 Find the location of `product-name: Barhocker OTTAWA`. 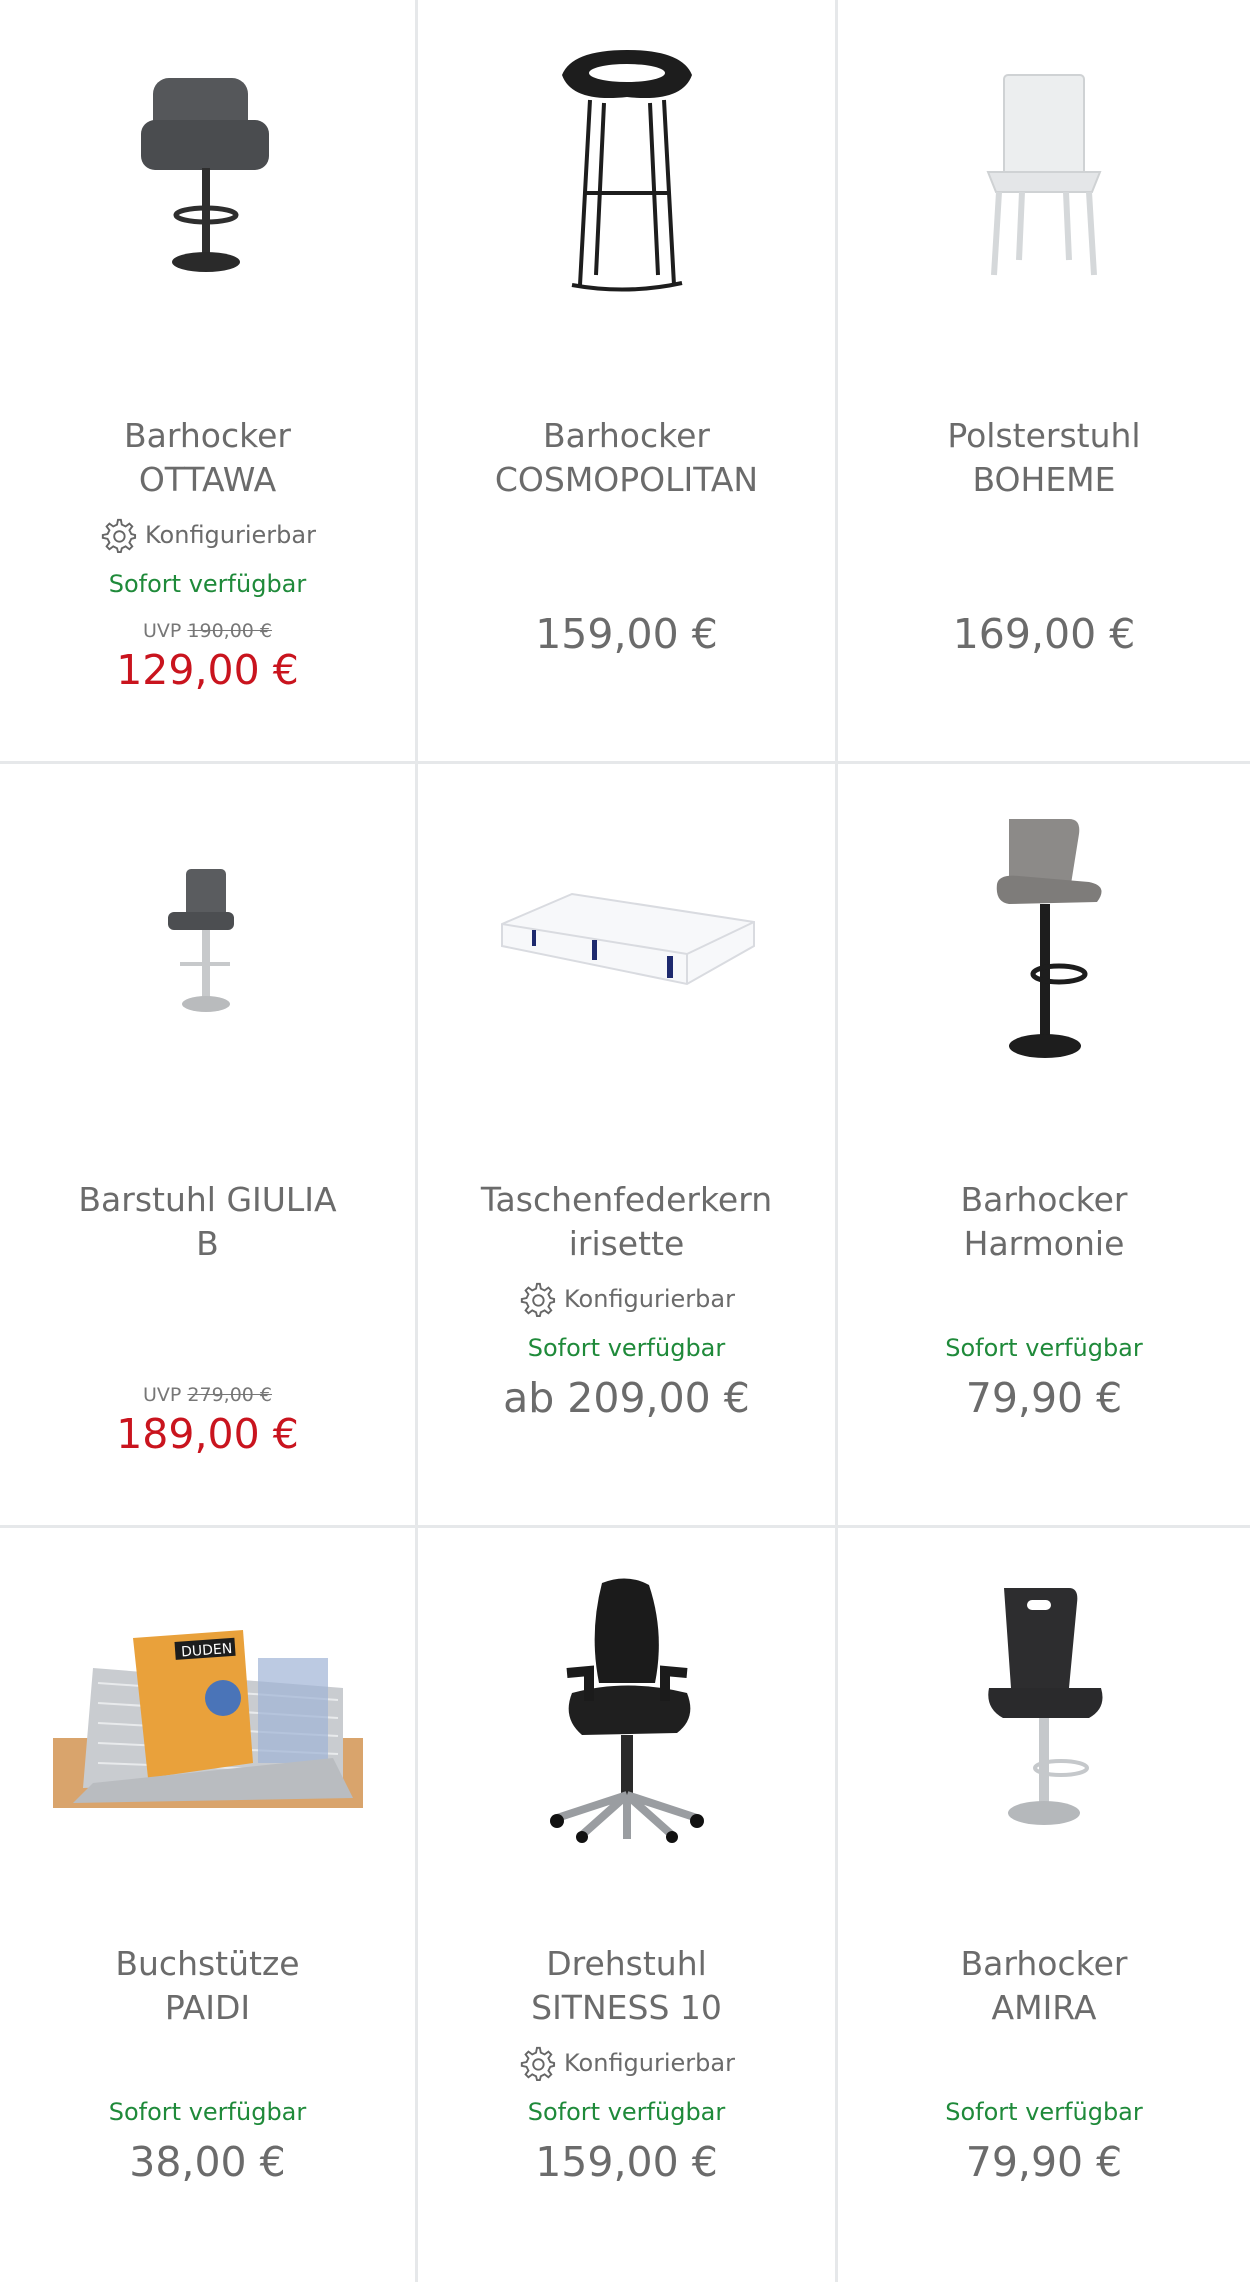

product-name: Barhocker OTTAWA is located at coordinates (207, 458).